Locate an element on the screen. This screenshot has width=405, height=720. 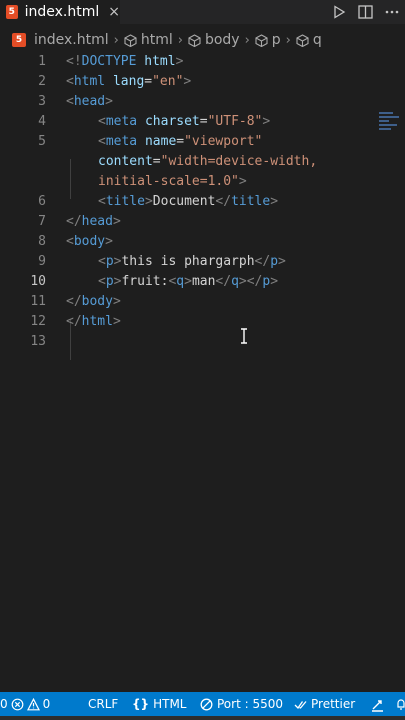
split-editor-icon is located at coordinates (365, 12).